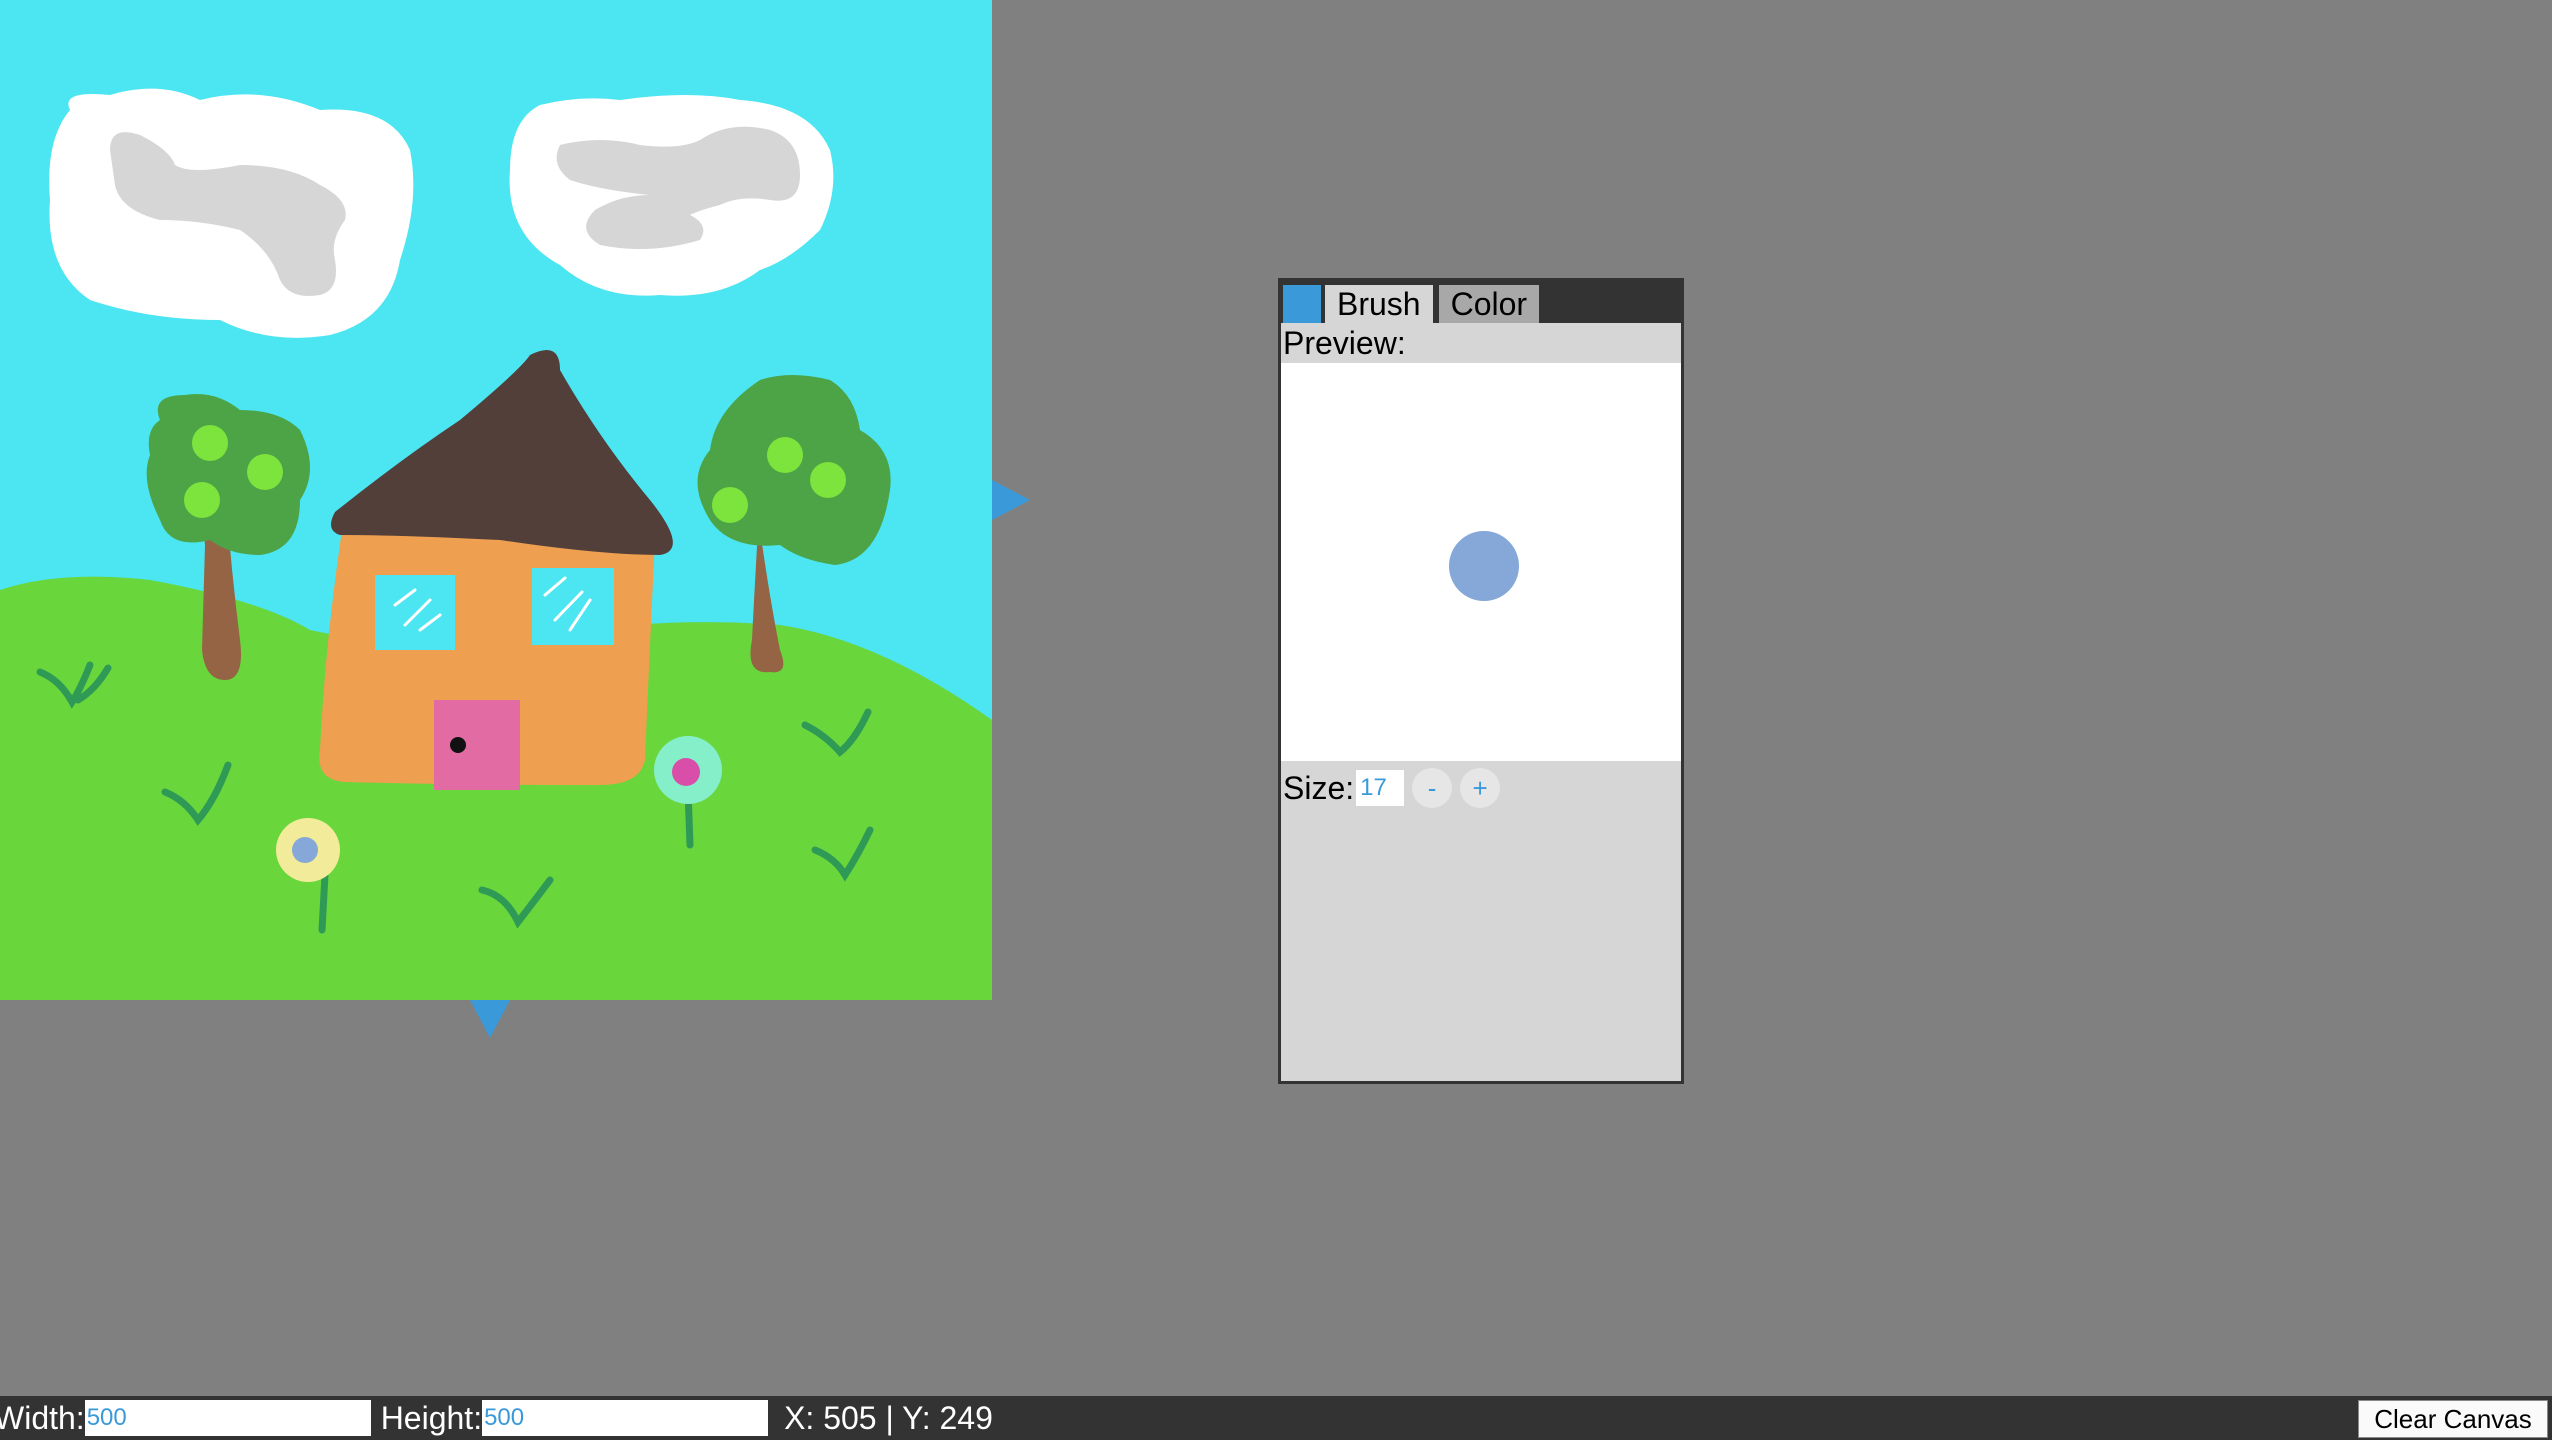 This screenshot has height=1440, width=2552. Describe the element at coordinates (1484, 566) in the screenshot. I see `brush-preview-dot` at that location.